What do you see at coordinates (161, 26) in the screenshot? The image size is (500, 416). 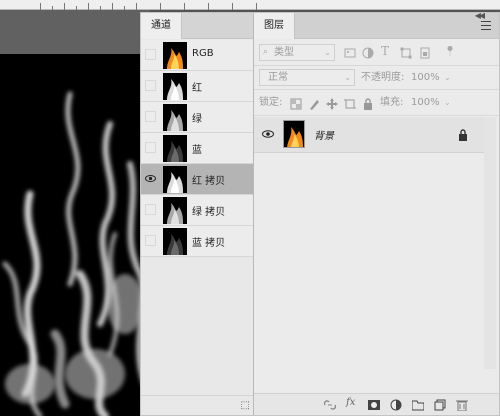 I see `tab-channels: 通道` at bounding box center [161, 26].